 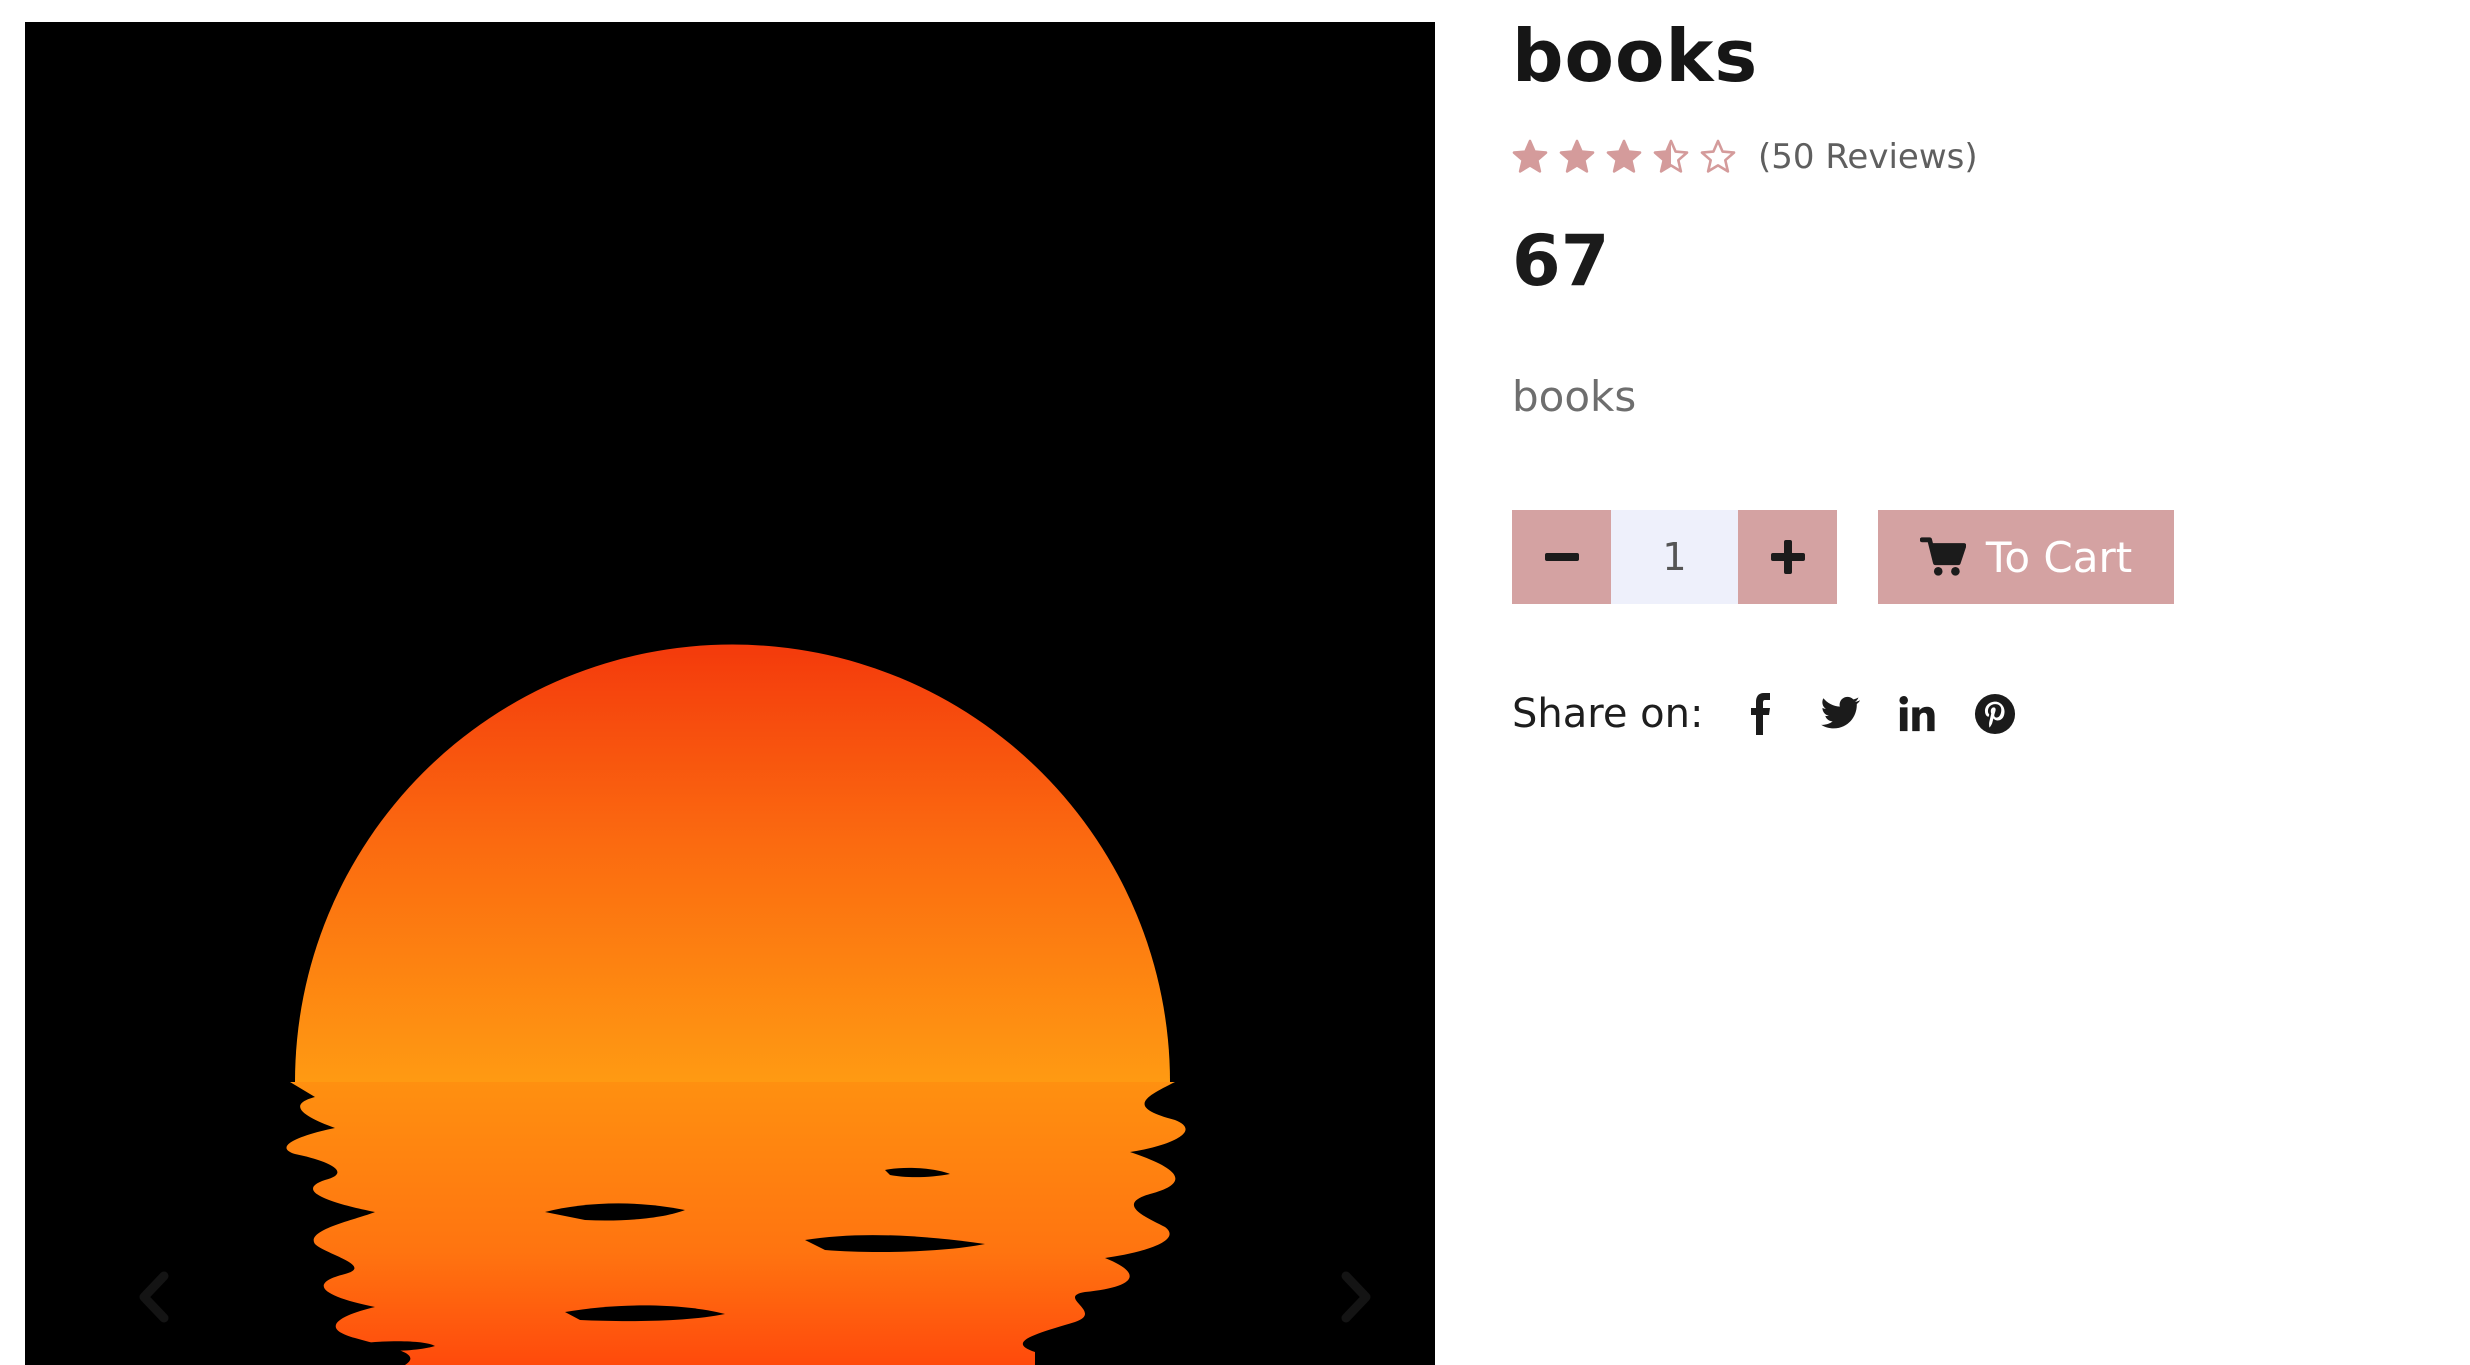 What do you see at coordinates (155, 1297) in the screenshot?
I see `chevron-left-icon` at bounding box center [155, 1297].